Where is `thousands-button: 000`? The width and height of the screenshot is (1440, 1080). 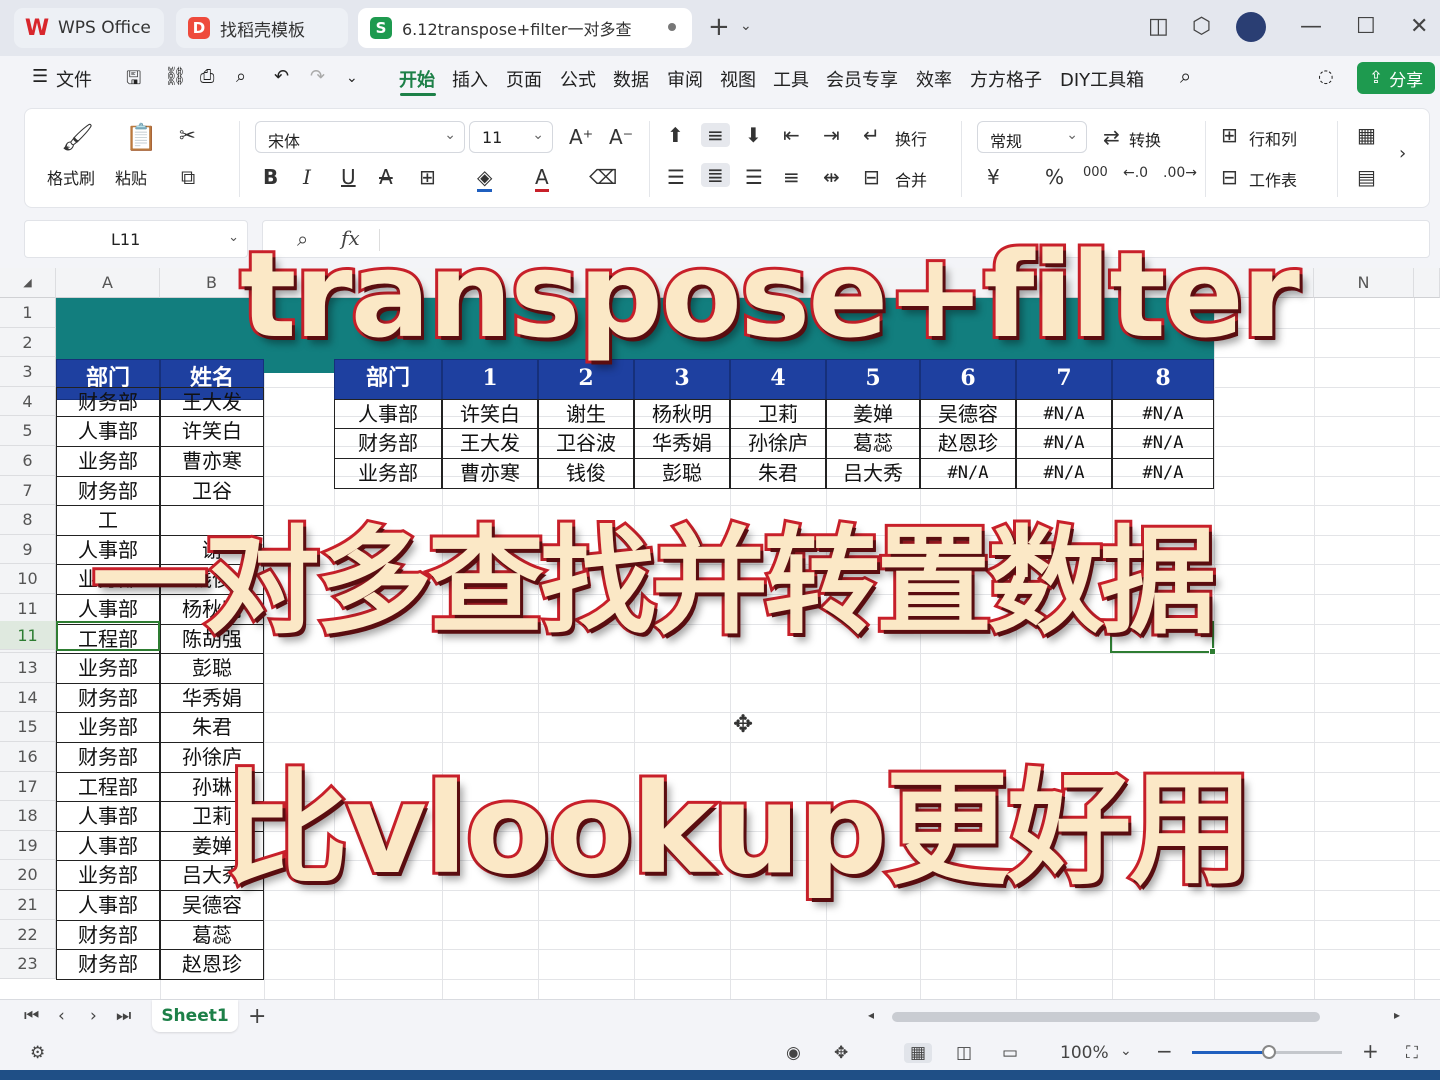
thousands-button: 000 is located at coordinates (1095, 172).